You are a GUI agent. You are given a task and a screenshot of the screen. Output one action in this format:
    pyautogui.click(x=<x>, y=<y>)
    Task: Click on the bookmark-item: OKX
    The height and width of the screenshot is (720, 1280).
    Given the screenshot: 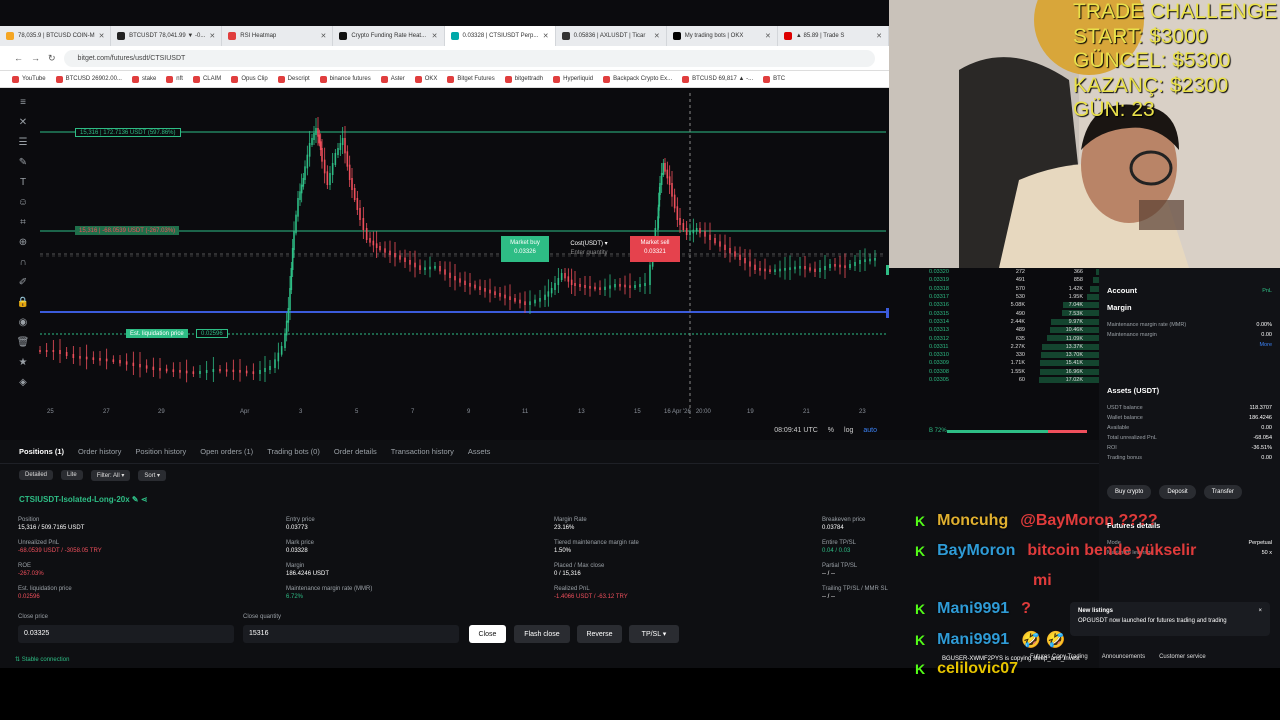 What is the action you would take?
    pyautogui.click(x=425, y=79)
    